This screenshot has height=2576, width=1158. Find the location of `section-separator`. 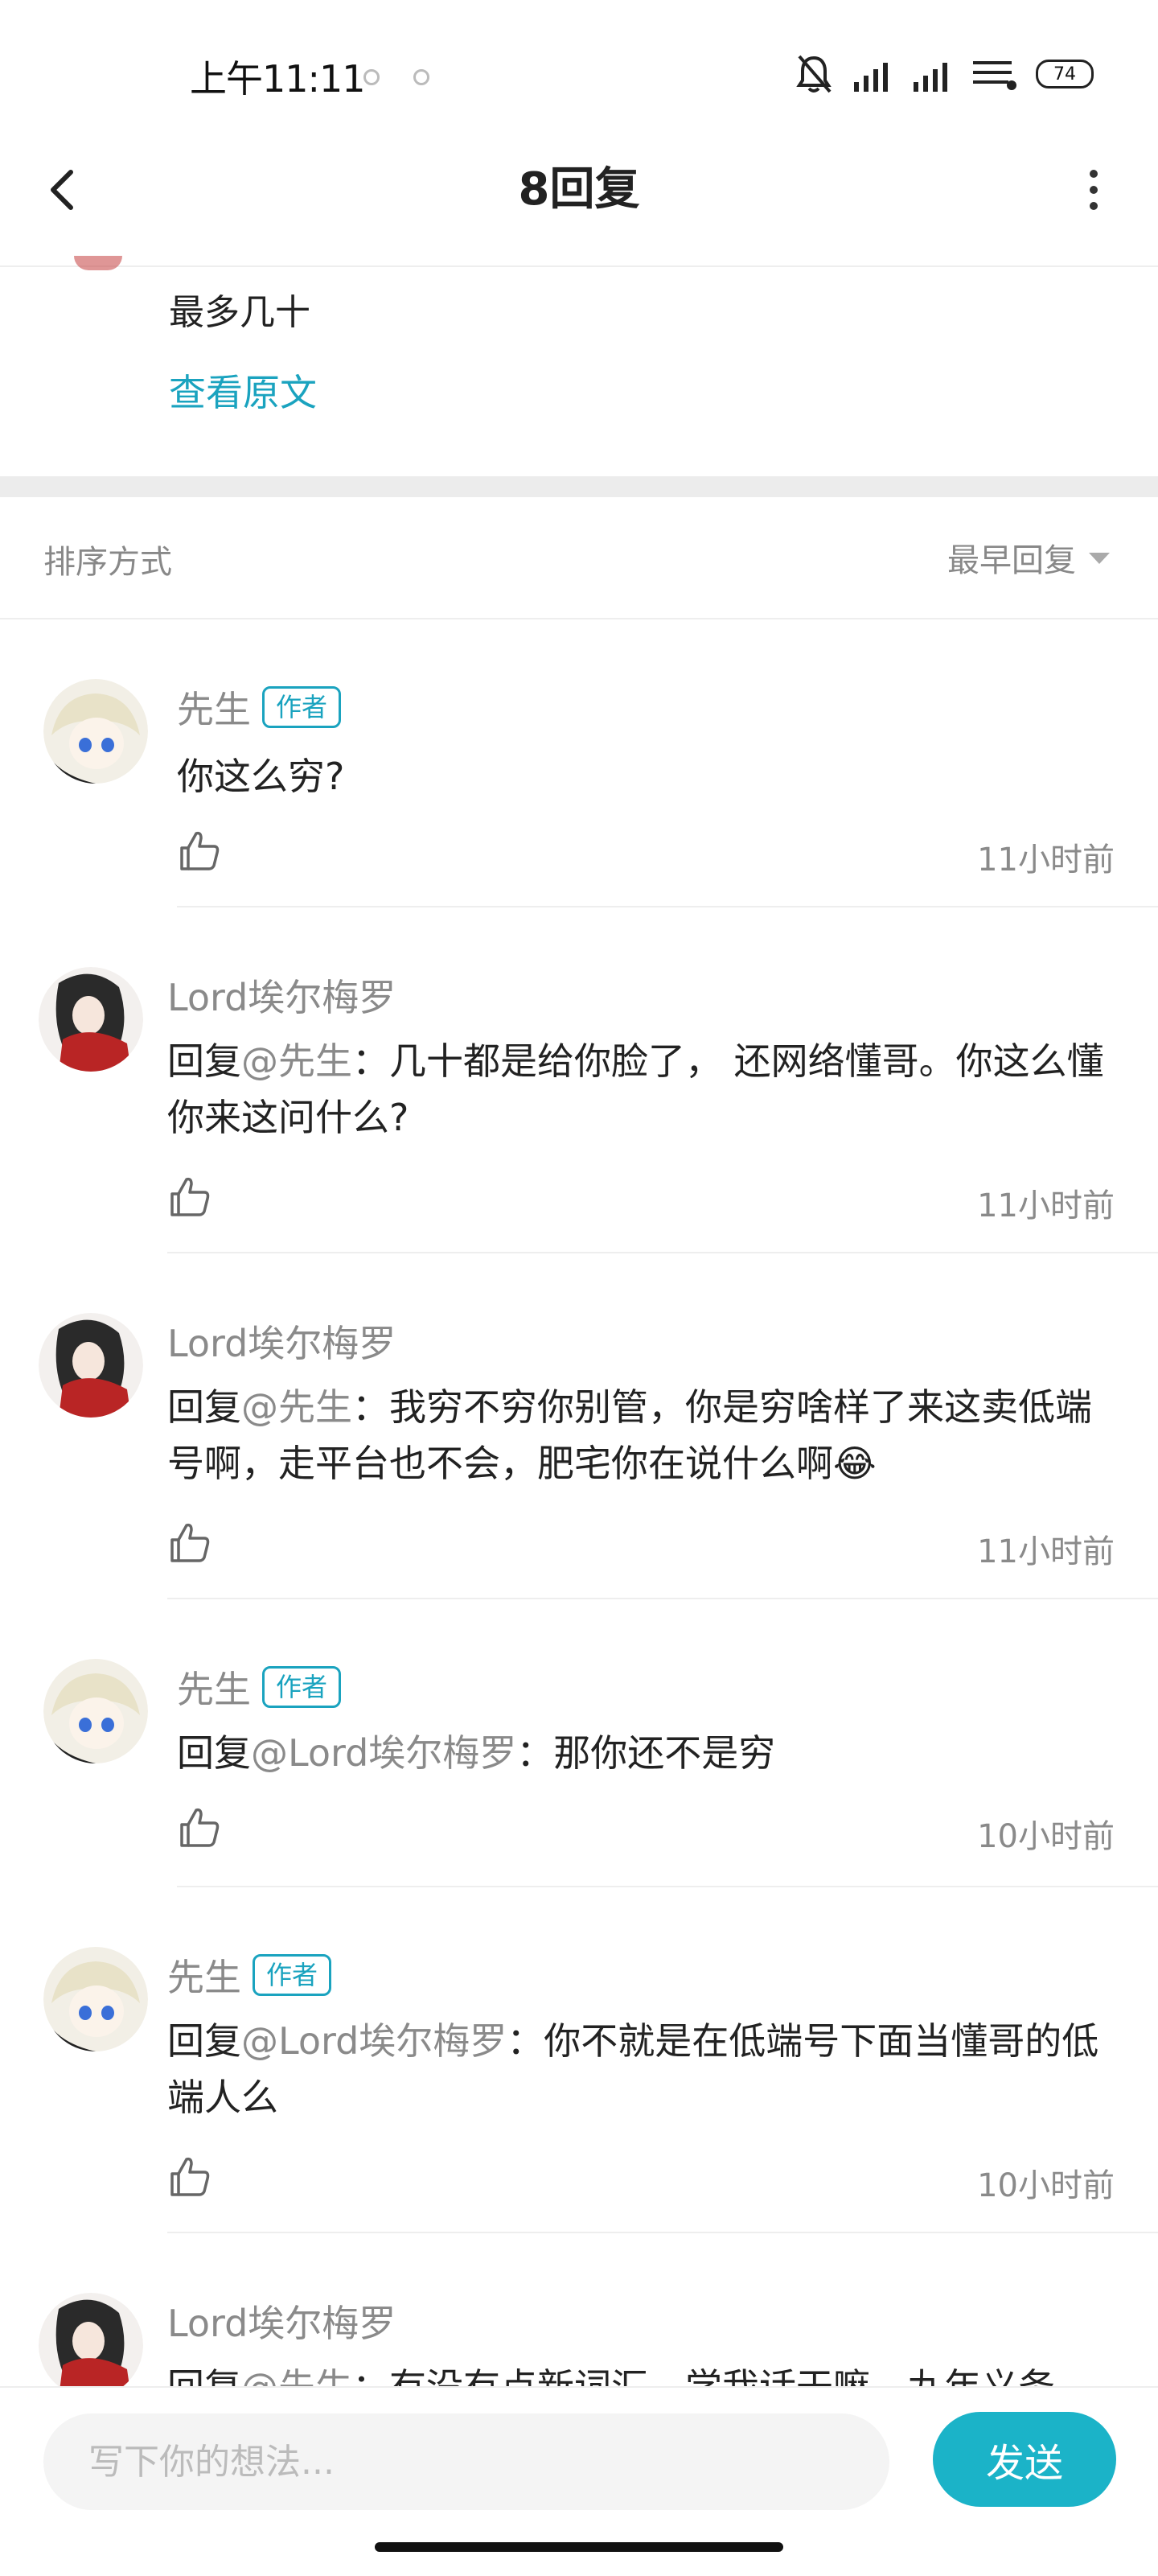

section-separator is located at coordinates (579, 486).